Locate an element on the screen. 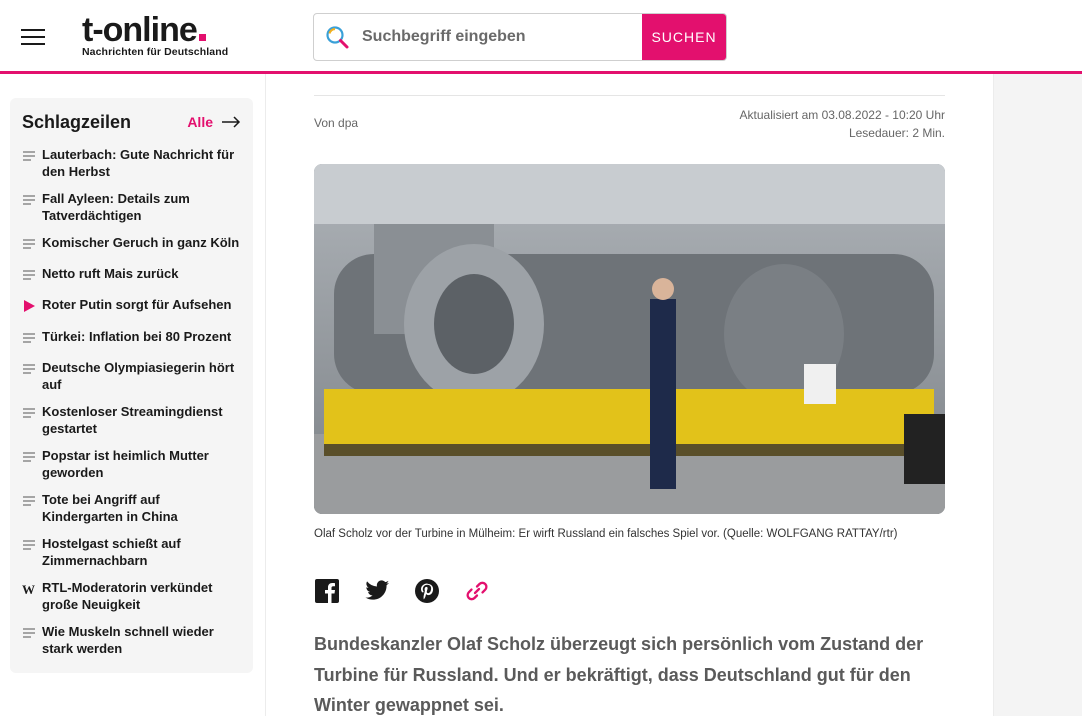  column-divider is located at coordinates (265, 358).